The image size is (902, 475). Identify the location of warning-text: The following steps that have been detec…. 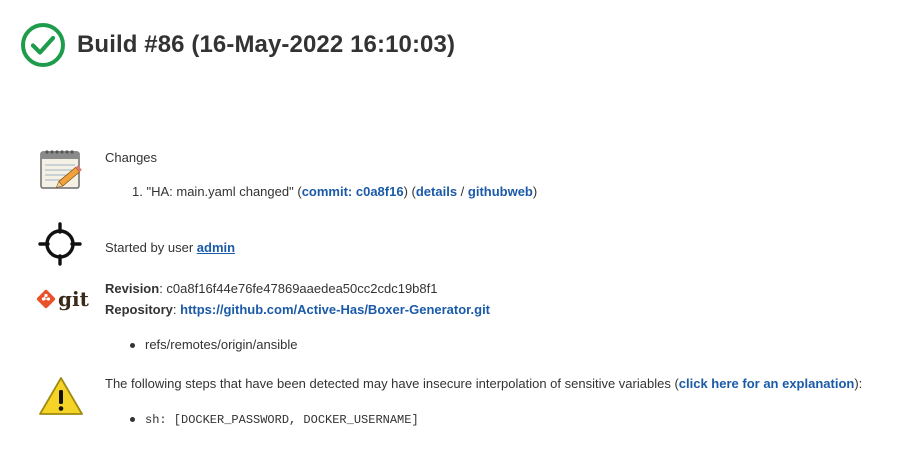
(392, 383).